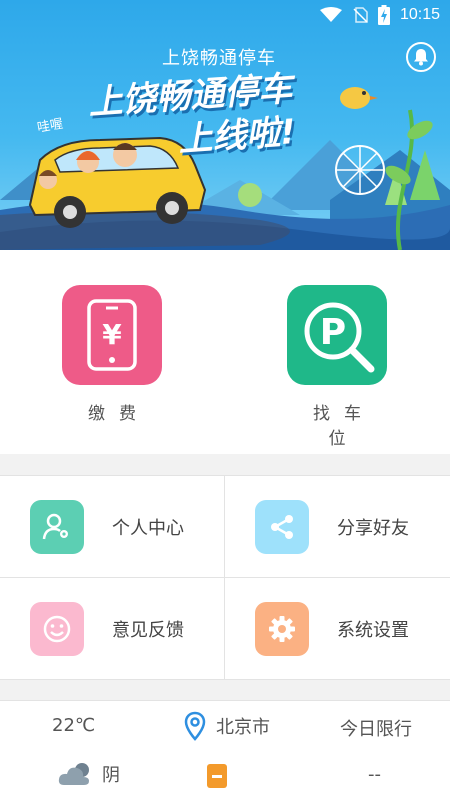  I want to click on share-icon, so click(282, 526).